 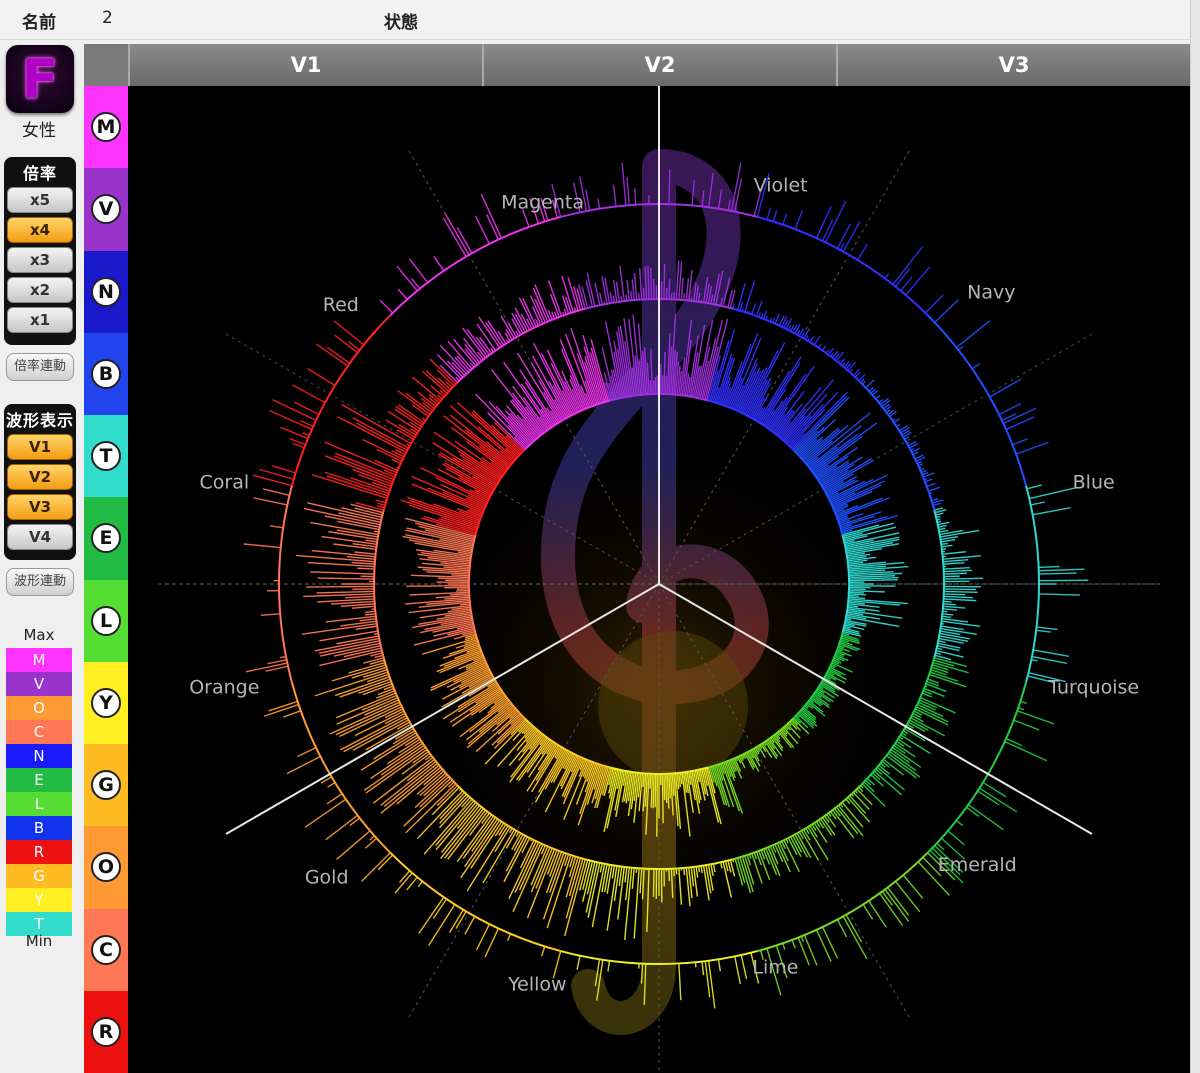 What do you see at coordinates (40, 447) in the screenshot?
I see `waveform-v1-button: V1` at bounding box center [40, 447].